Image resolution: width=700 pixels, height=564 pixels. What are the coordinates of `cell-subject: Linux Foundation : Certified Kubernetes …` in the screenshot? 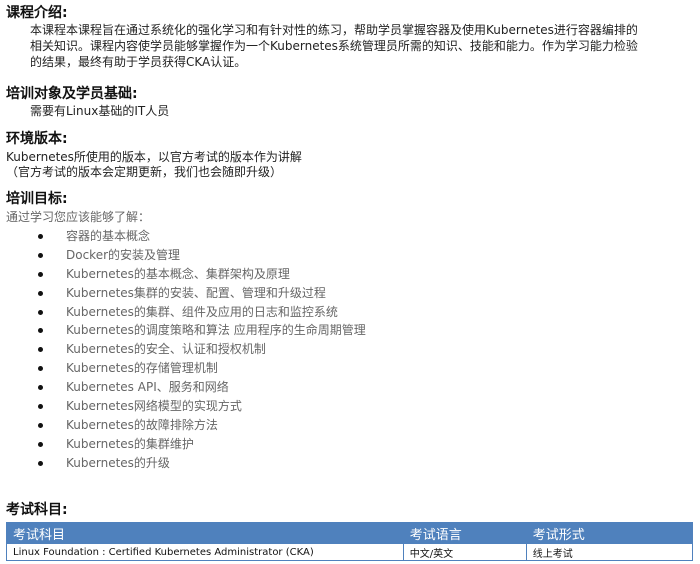 It's located at (205, 552).